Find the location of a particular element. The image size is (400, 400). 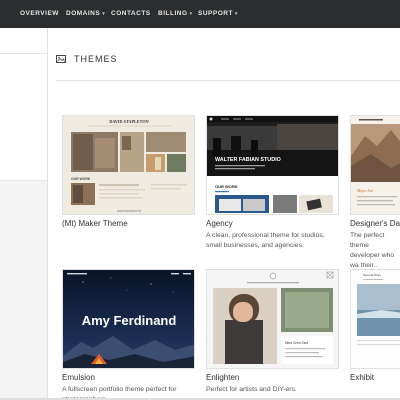

exhibit-preview-caption: Second Story is located at coordinates (372, 275).